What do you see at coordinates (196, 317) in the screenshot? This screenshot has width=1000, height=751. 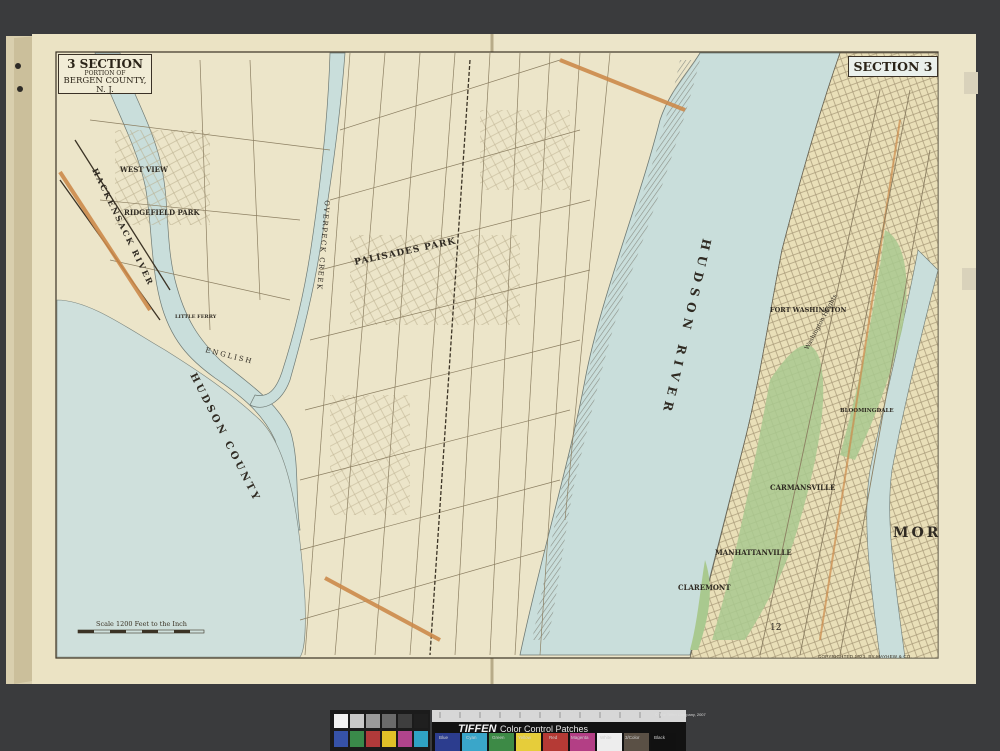 I see `little-ferry-label: LITTLE FERRY` at bounding box center [196, 317].